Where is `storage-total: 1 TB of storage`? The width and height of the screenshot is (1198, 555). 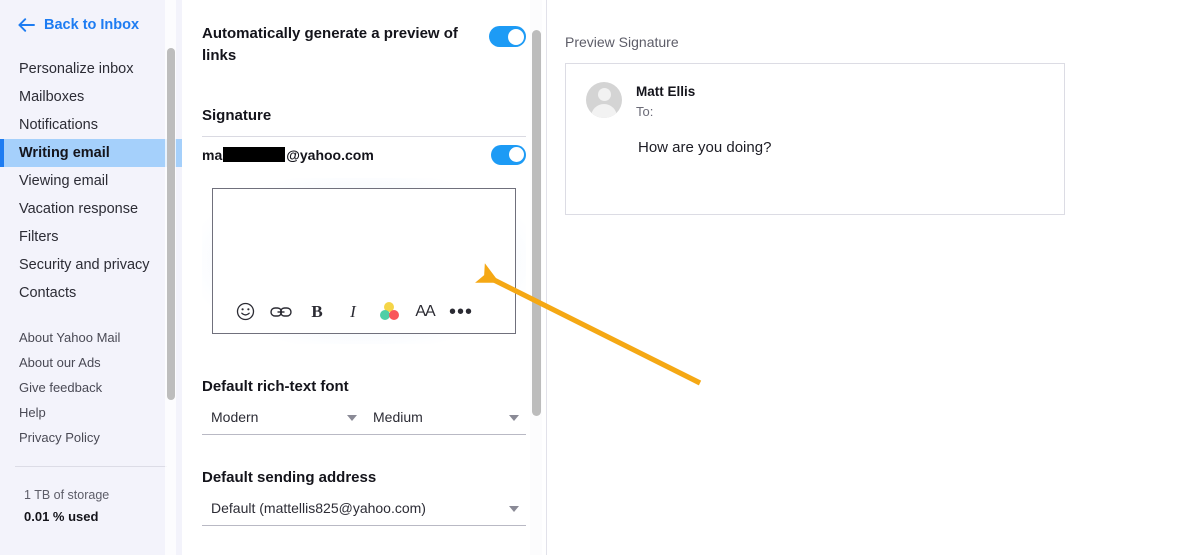 storage-total: 1 TB of storage is located at coordinates (67, 495).